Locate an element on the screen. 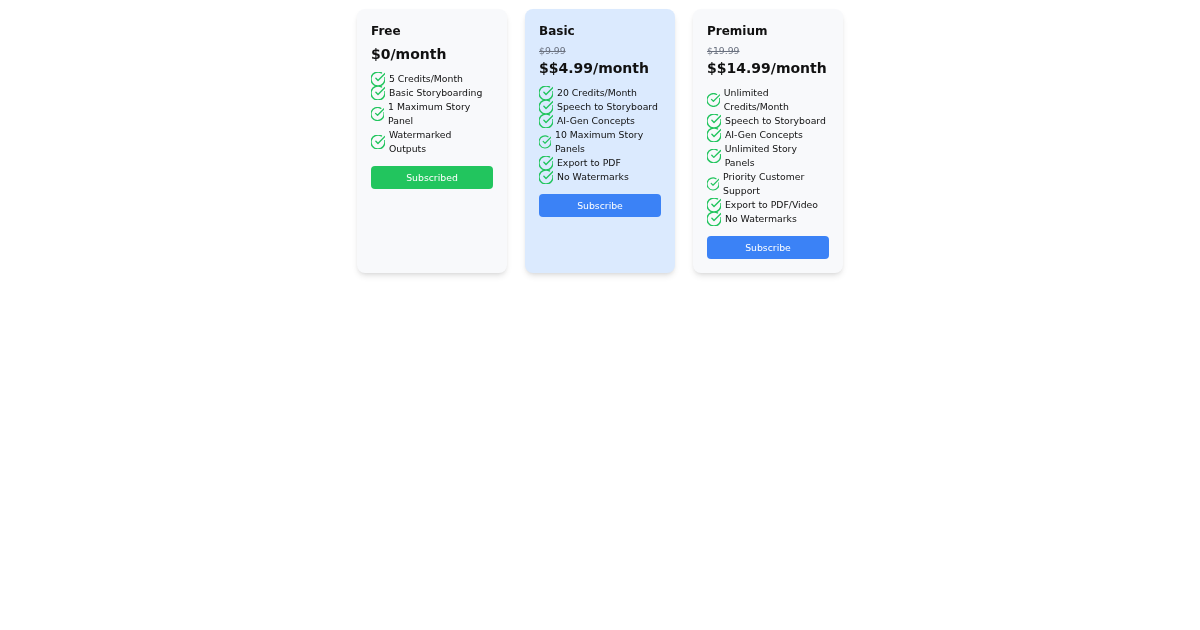  feature-text: 20 Credits/Month is located at coordinates (597, 93).